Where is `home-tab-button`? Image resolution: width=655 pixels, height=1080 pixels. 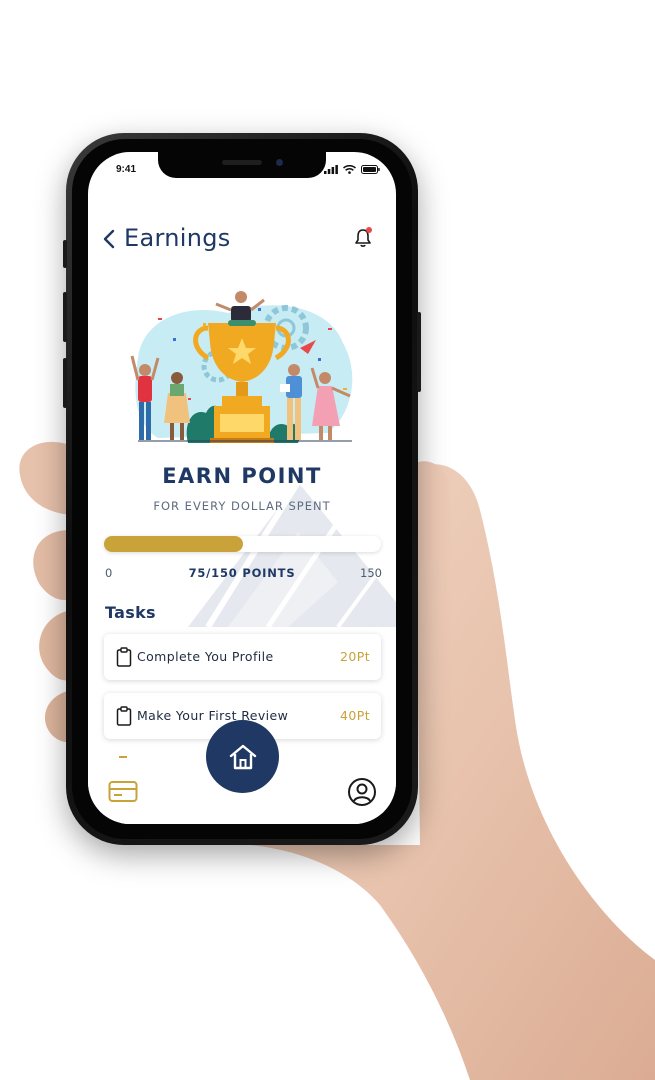
home-tab-button is located at coordinates (242, 756).